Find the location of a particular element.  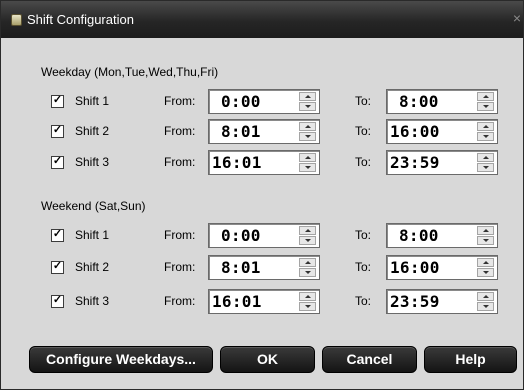

weekend-shift-1-checkbox: ✓ is located at coordinates (57, 235).